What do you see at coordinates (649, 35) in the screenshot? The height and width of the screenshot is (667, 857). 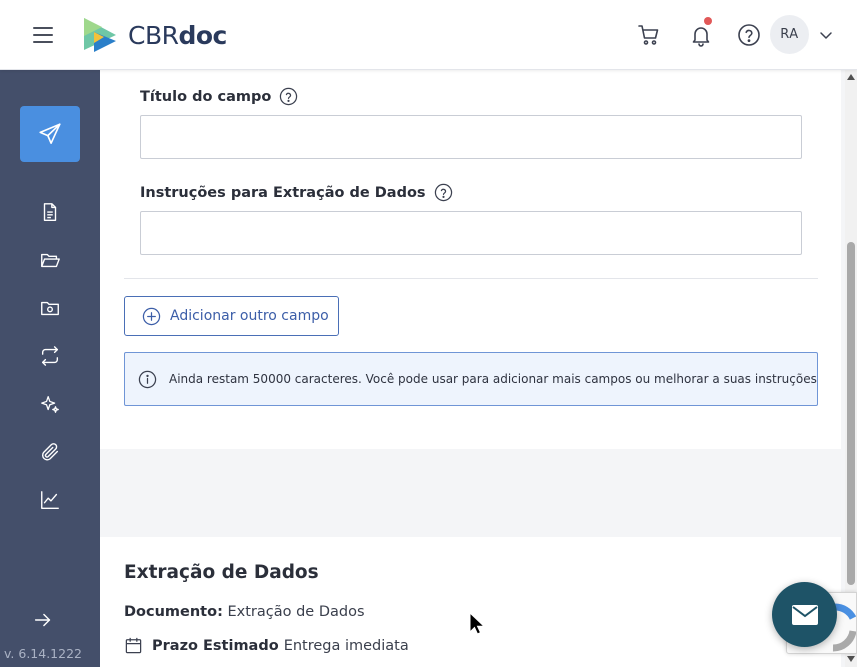 I see `cart-icon` at bounding box center [649, 35].